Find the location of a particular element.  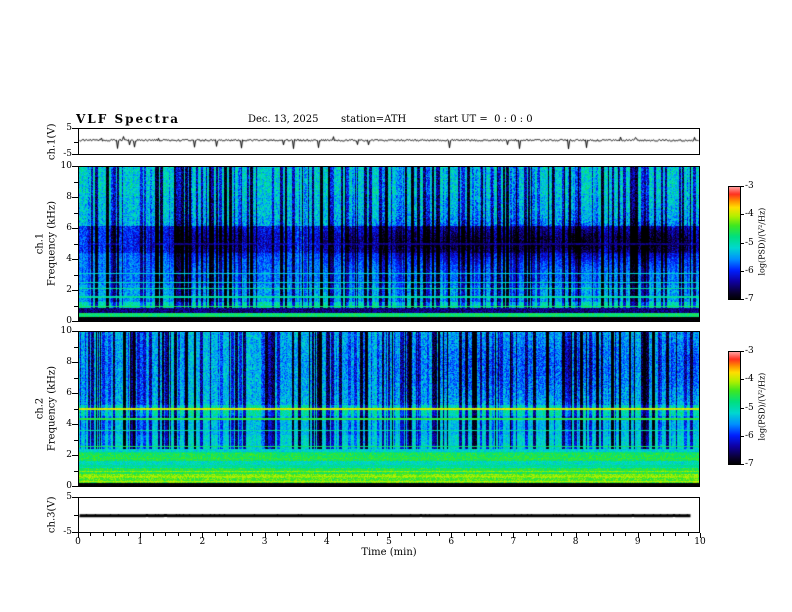

x-tick-label: 8 is located at coordinates (575, 542).